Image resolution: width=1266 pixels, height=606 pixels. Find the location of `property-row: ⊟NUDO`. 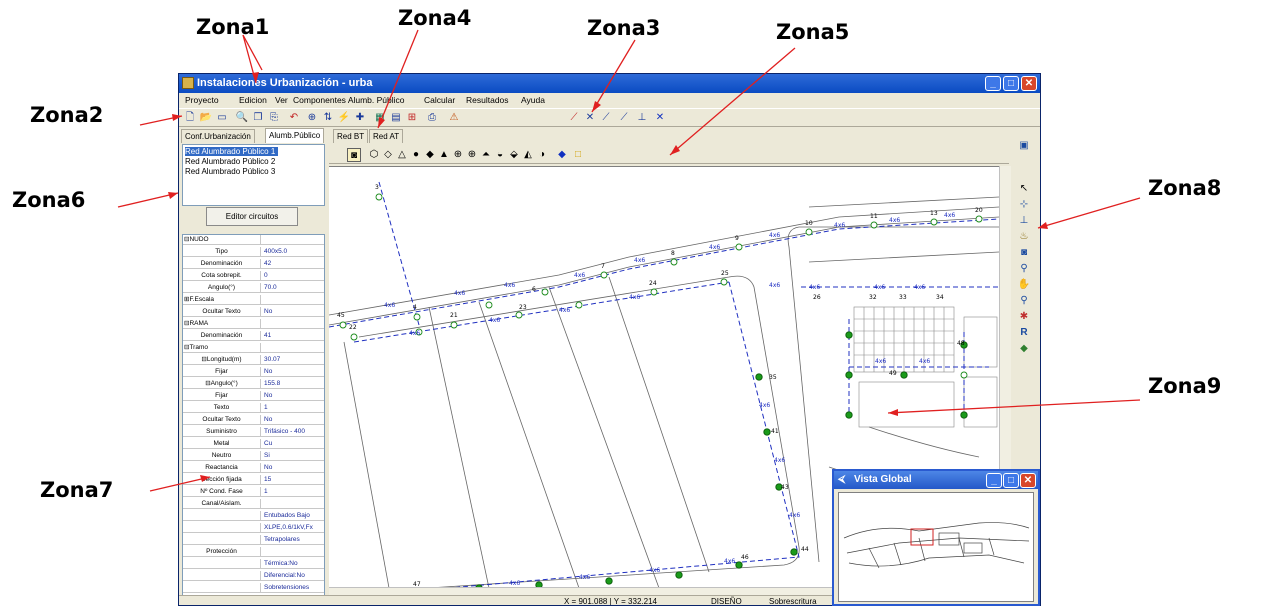

property-row: ⊟NUDO is located at coordinates (253, 240).